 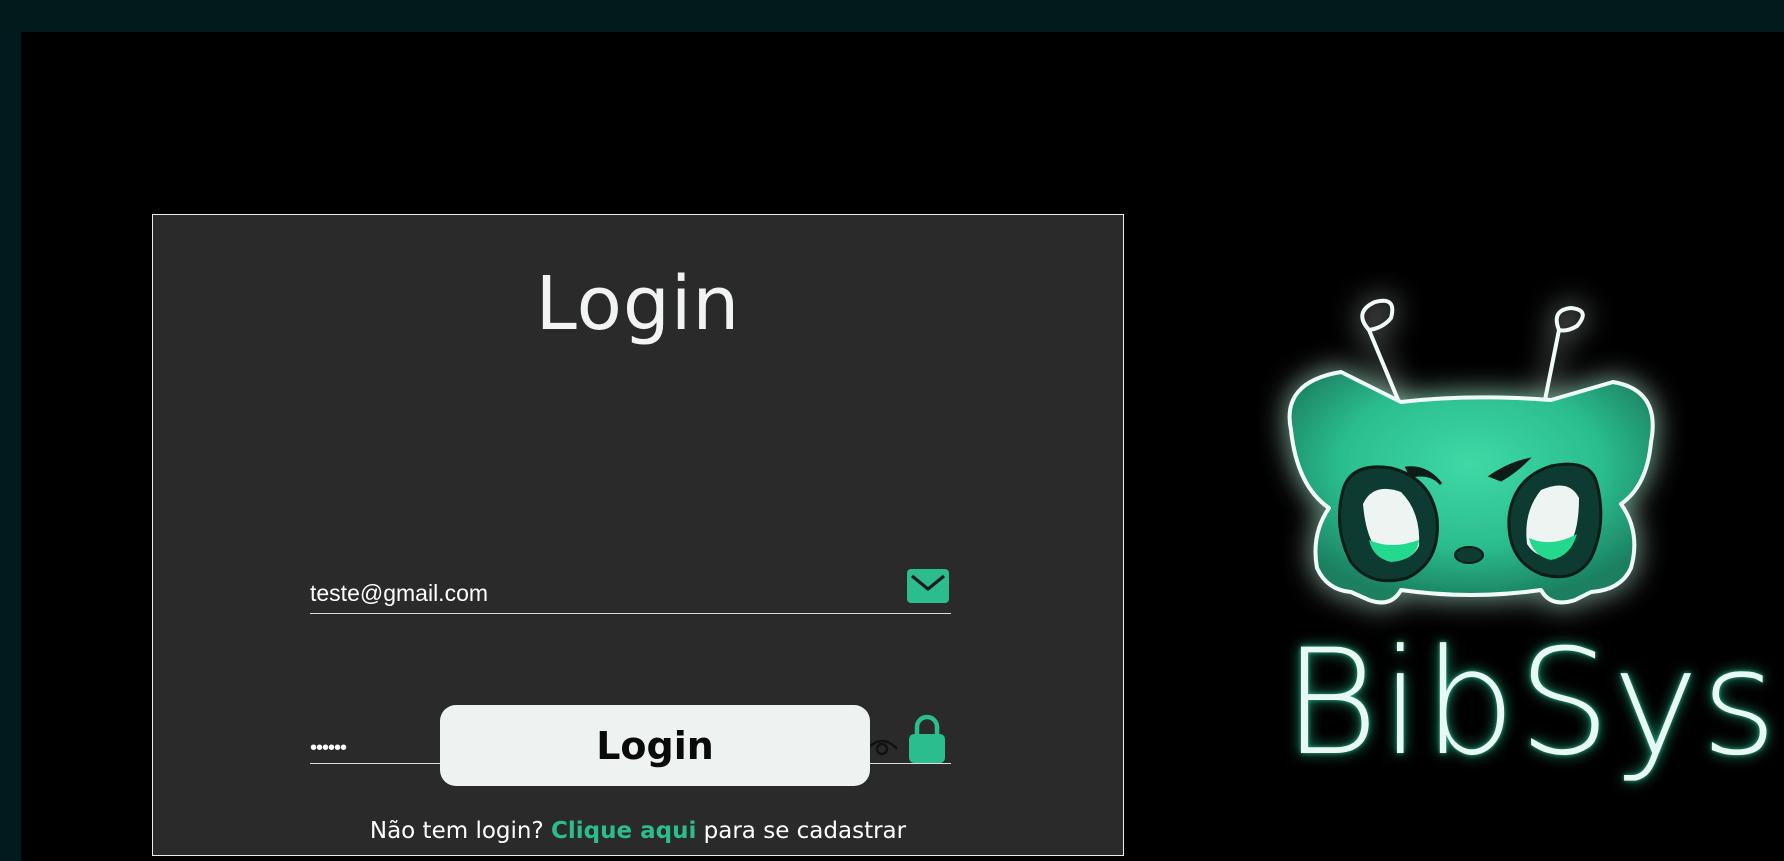 What do you see at coordinates (882, 746) in the screenshot?
I see `eye-icon` at bounding box center [882, 746].